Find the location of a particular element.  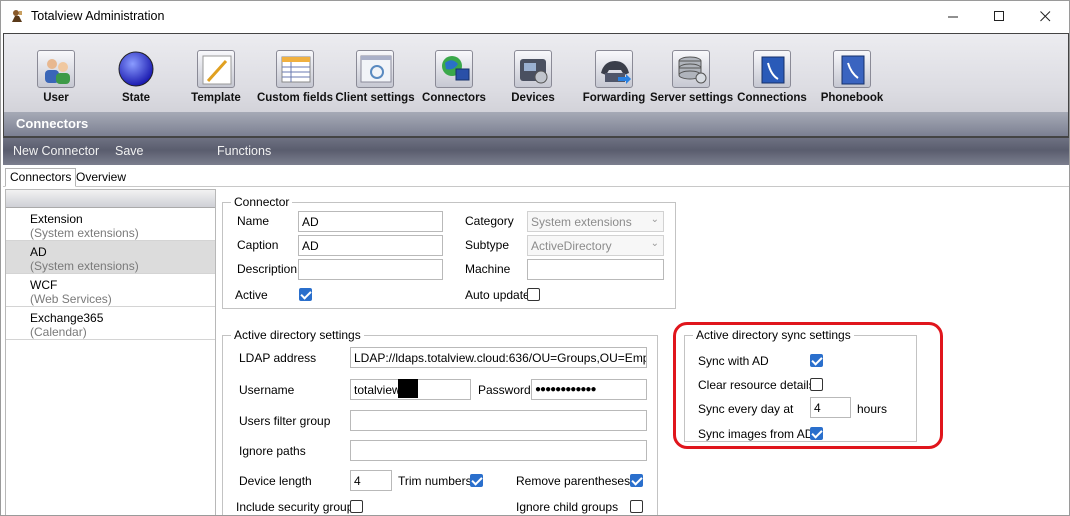

devices-icon is located at coordinates (533, 69).